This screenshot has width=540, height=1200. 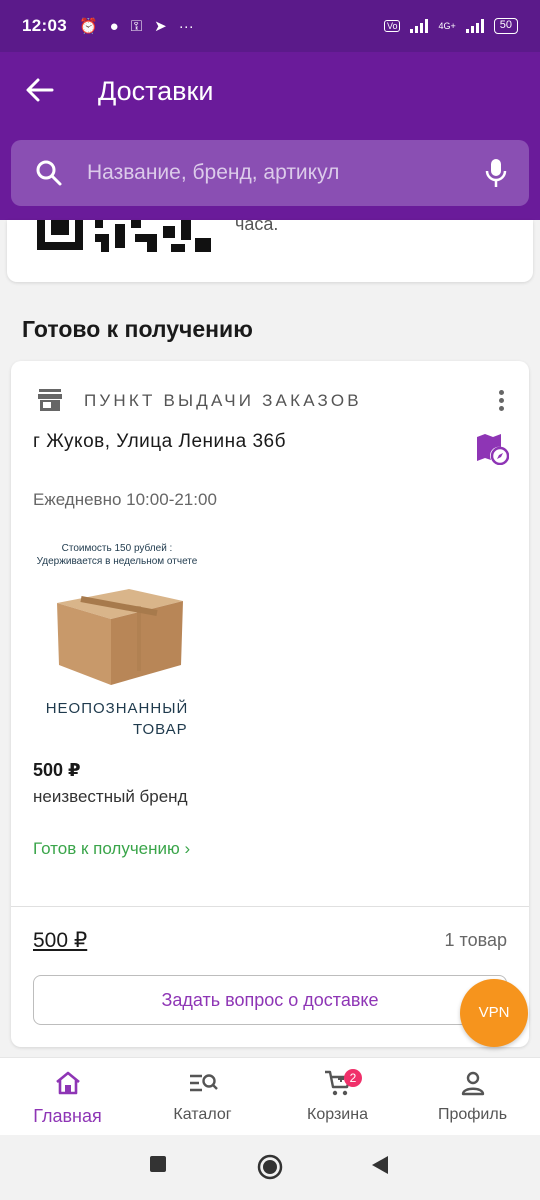 I want to click on pickup-hours: Ежедневно 10:00-21:00, so click(x=125, y=499).